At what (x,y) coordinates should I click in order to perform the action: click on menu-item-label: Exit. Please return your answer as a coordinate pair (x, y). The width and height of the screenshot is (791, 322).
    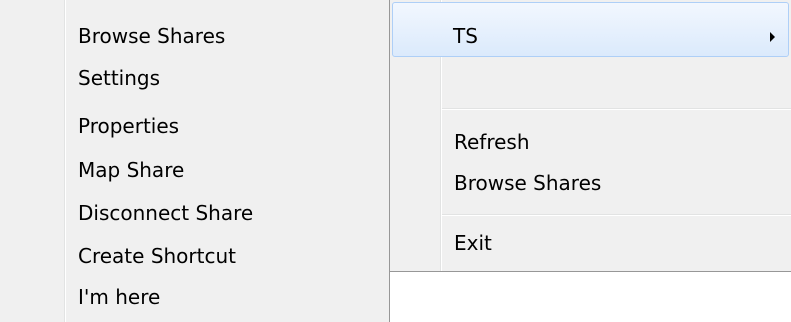
    Looking at the image, I should click on (473, 243).